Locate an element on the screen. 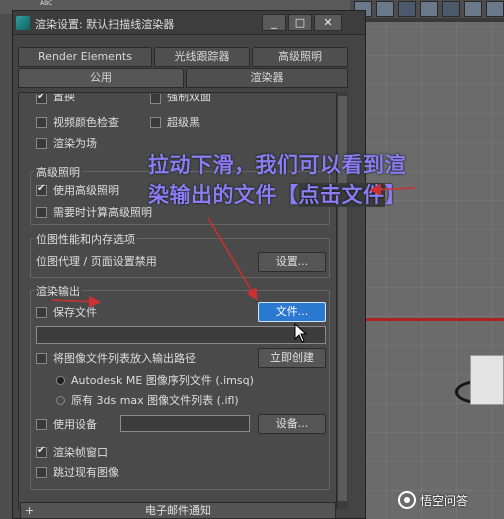 The image size is (504, 519). main-toolbar is located at coordinates (427, 9).